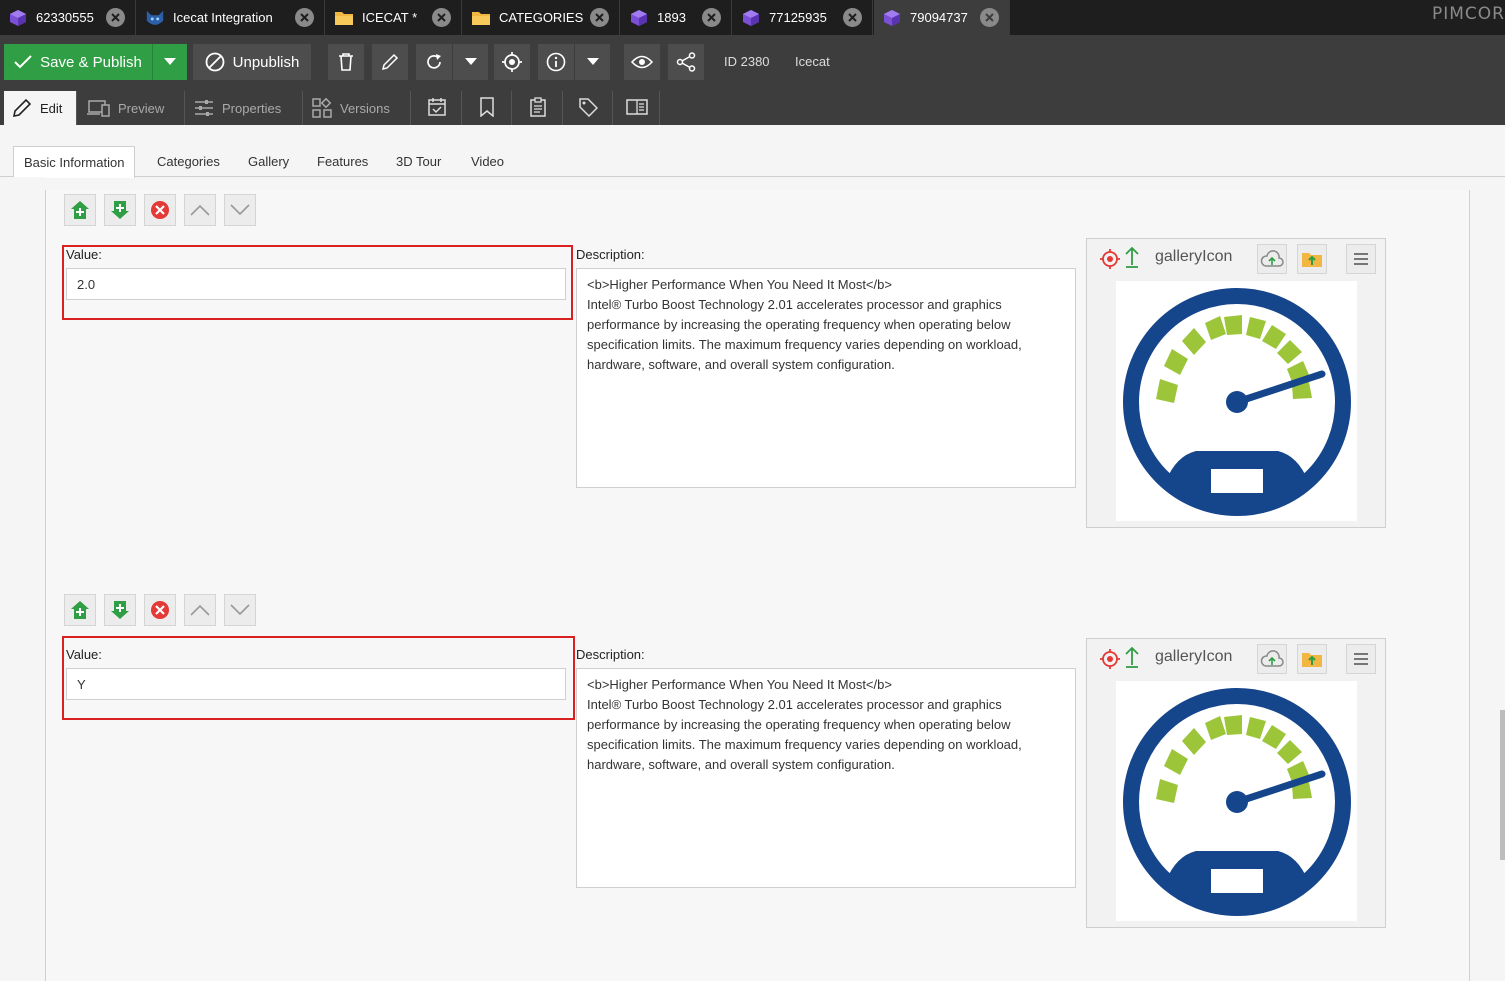 The width and height of the screenshot is (1505, 981). I want to click on target-icon, so click(512, 62).